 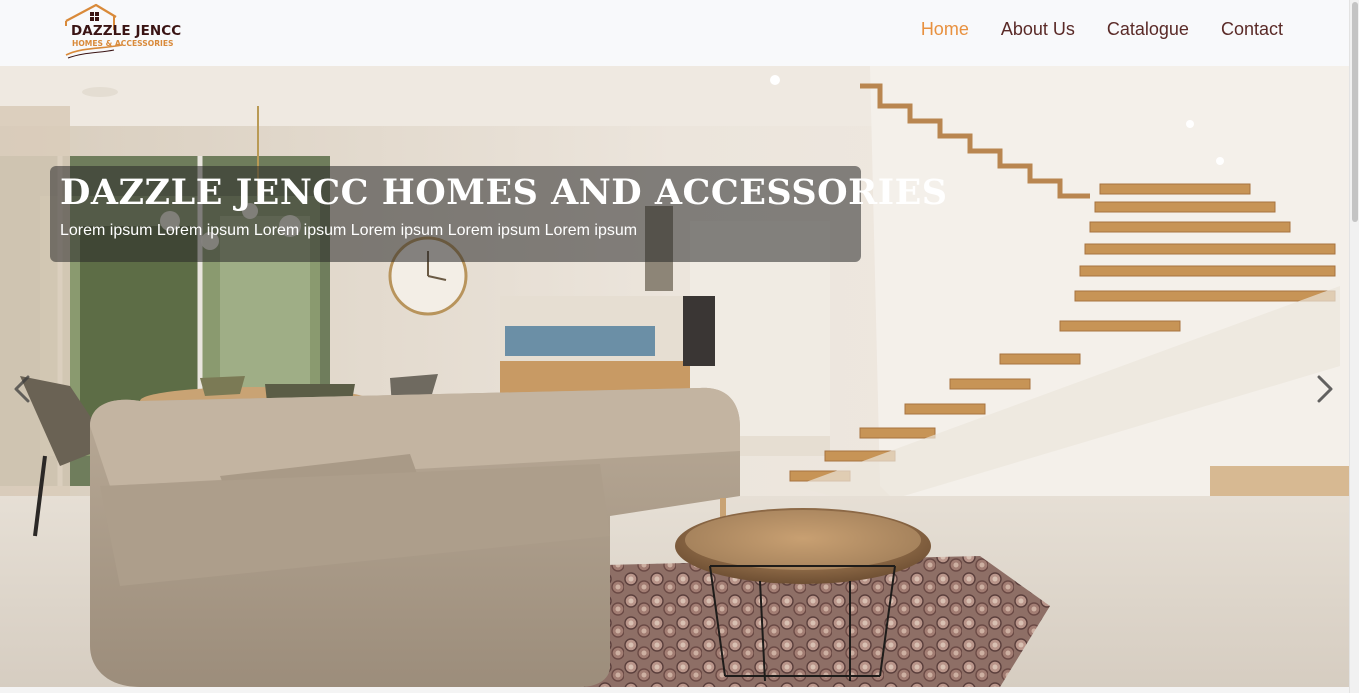 What do you see at coordinates (1355, 112) in the screenshot?
I see `scrollbar-thumb` at bounding box center [1355, 112].